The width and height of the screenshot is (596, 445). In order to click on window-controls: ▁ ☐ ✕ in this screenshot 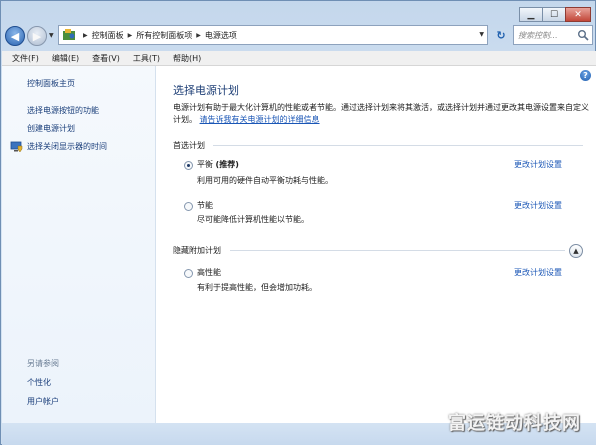, I will do `click(555, 14)`.